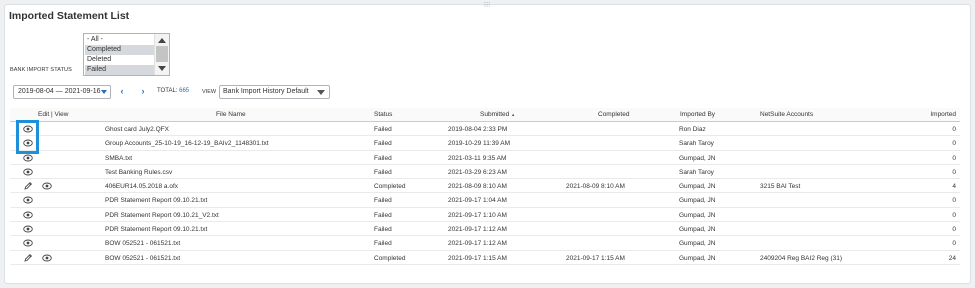  Describe the element at coordinates (119, 60) in the screenshot. I see `status-option: Deleted` at that location.